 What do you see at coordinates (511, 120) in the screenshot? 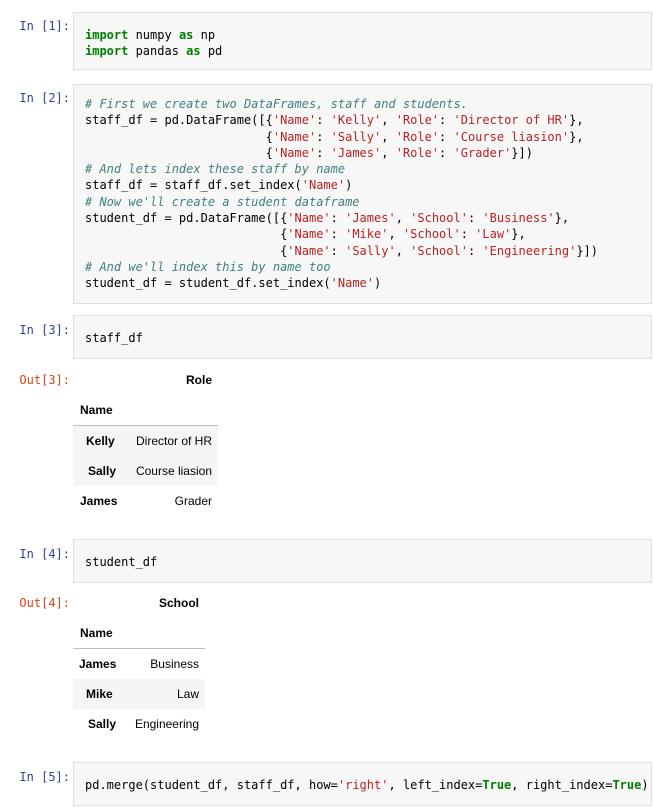
I see `code-token: 'Director of HR'` at bounding box center [511, 120].